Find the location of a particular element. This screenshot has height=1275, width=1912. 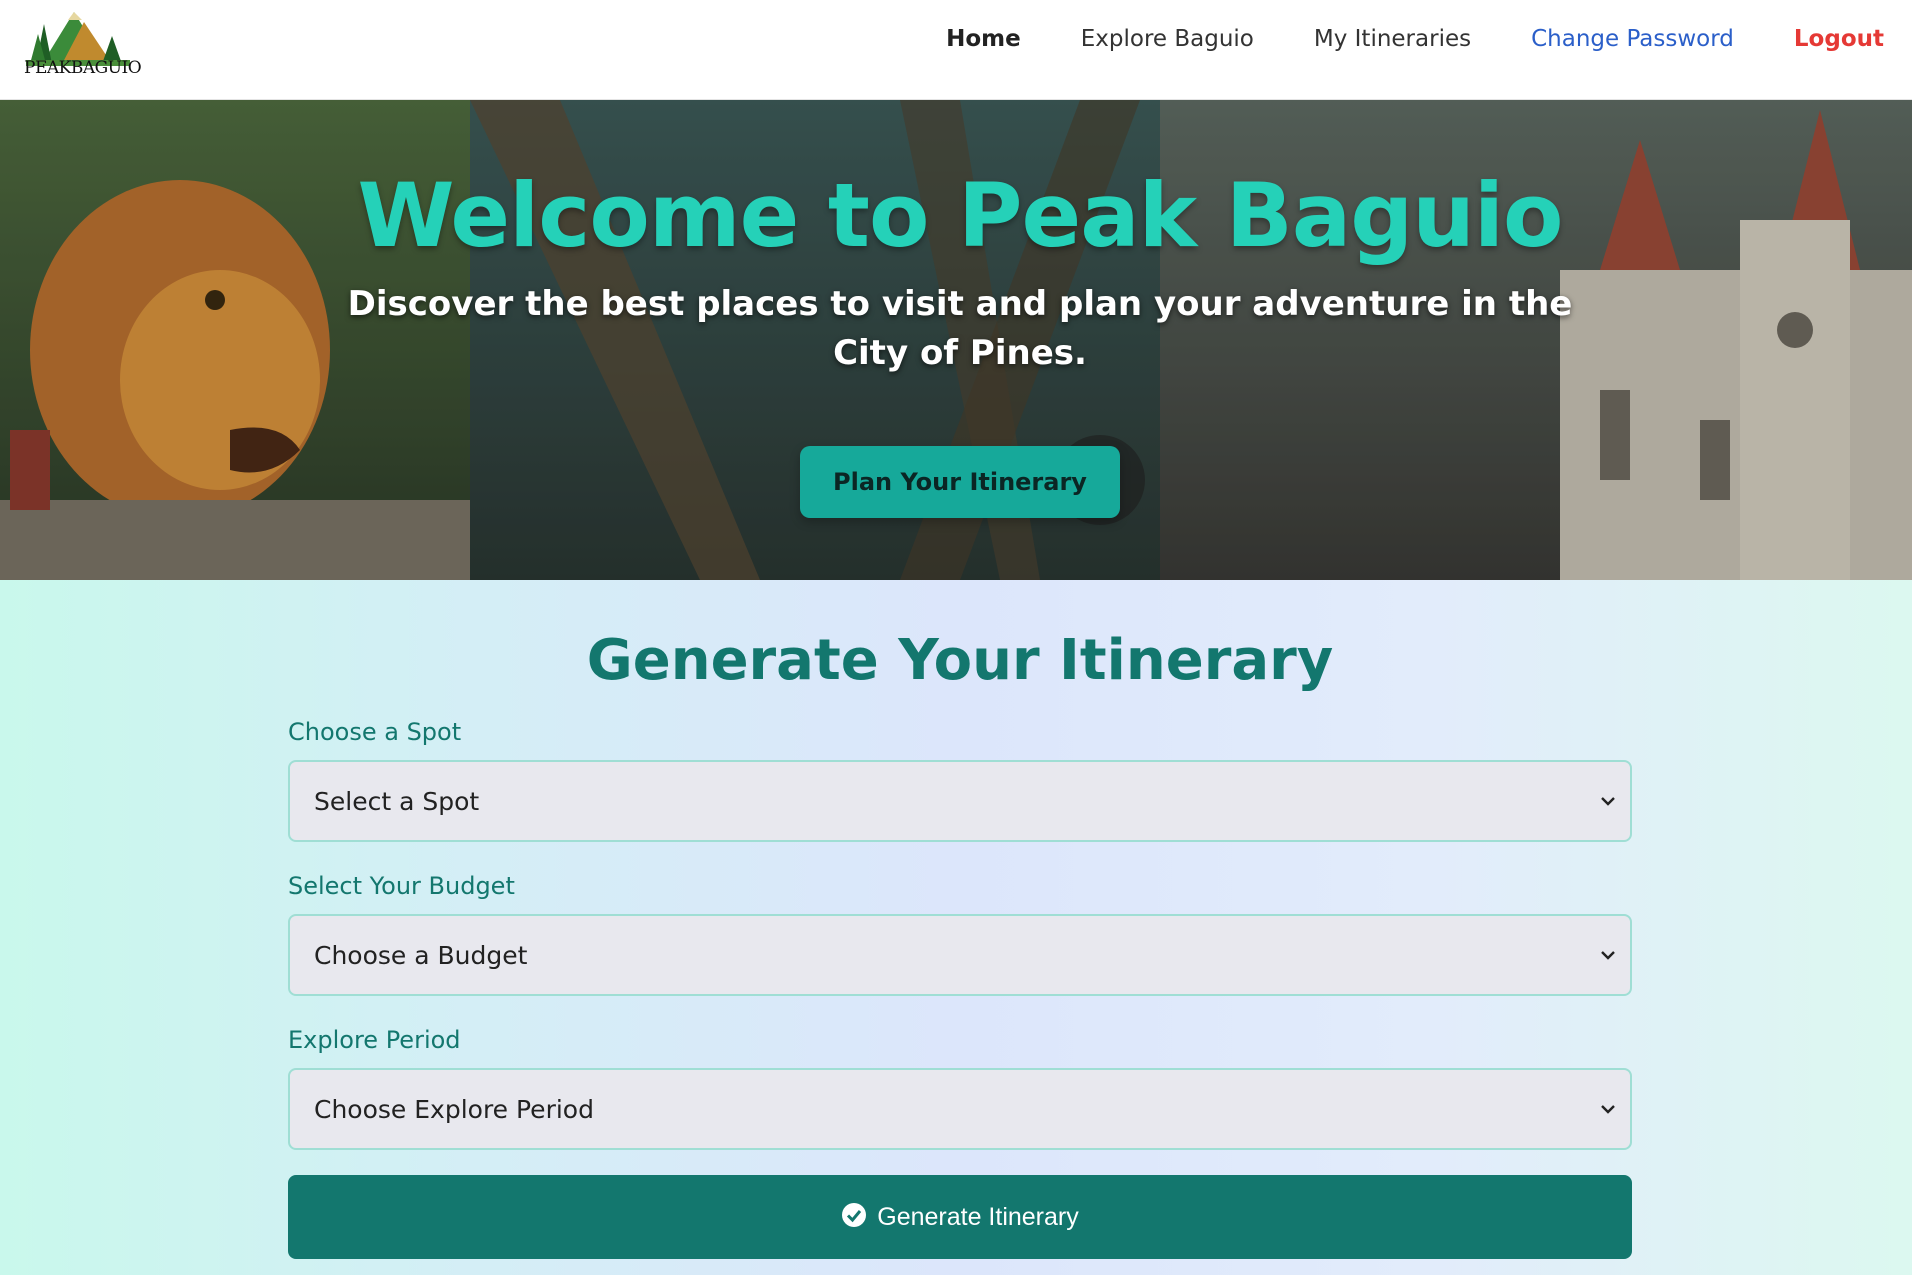

nav-change-password: Change Password is located at coordinates (1632, 39).